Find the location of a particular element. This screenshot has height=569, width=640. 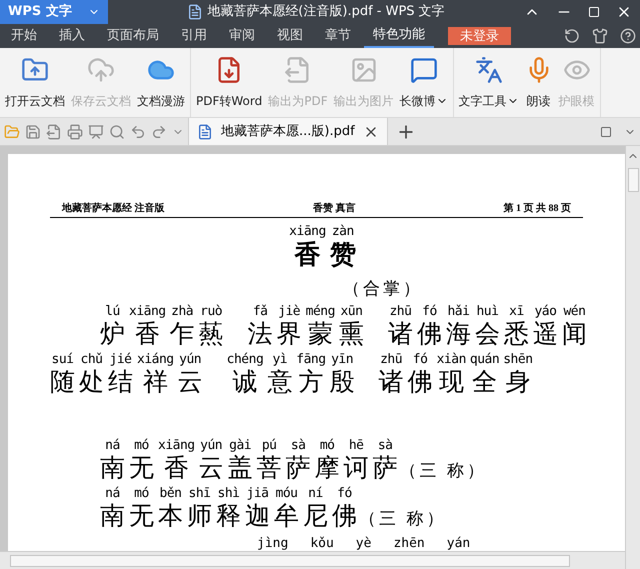

ribbon-button: 长微博 is located at coordinates (423, 83).